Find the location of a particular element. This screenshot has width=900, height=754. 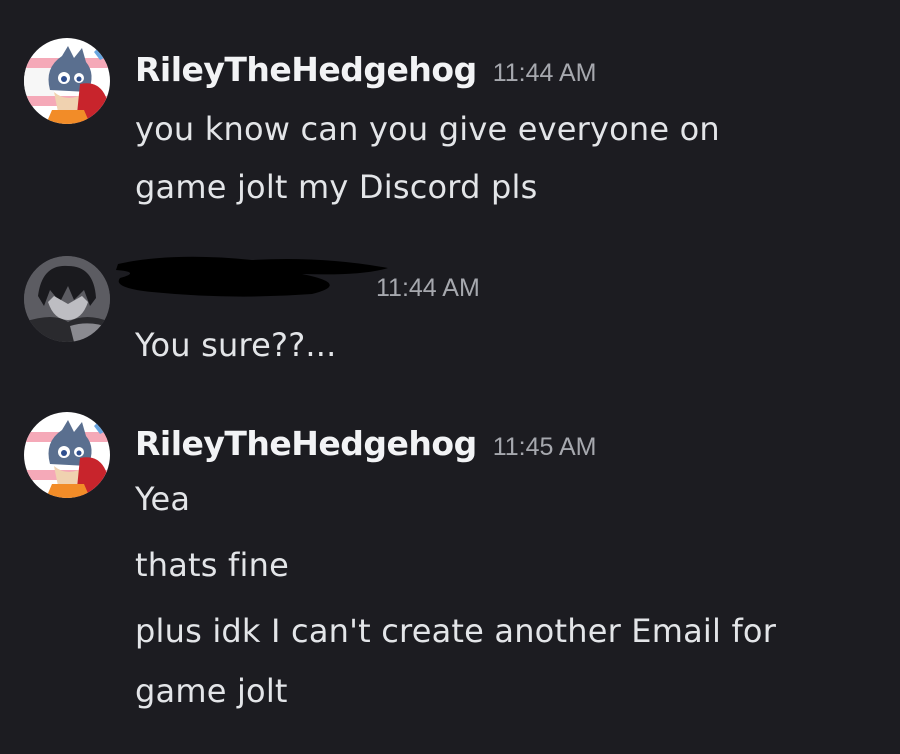

message-header: 11:44 AM is located at coordinates (428, 288).